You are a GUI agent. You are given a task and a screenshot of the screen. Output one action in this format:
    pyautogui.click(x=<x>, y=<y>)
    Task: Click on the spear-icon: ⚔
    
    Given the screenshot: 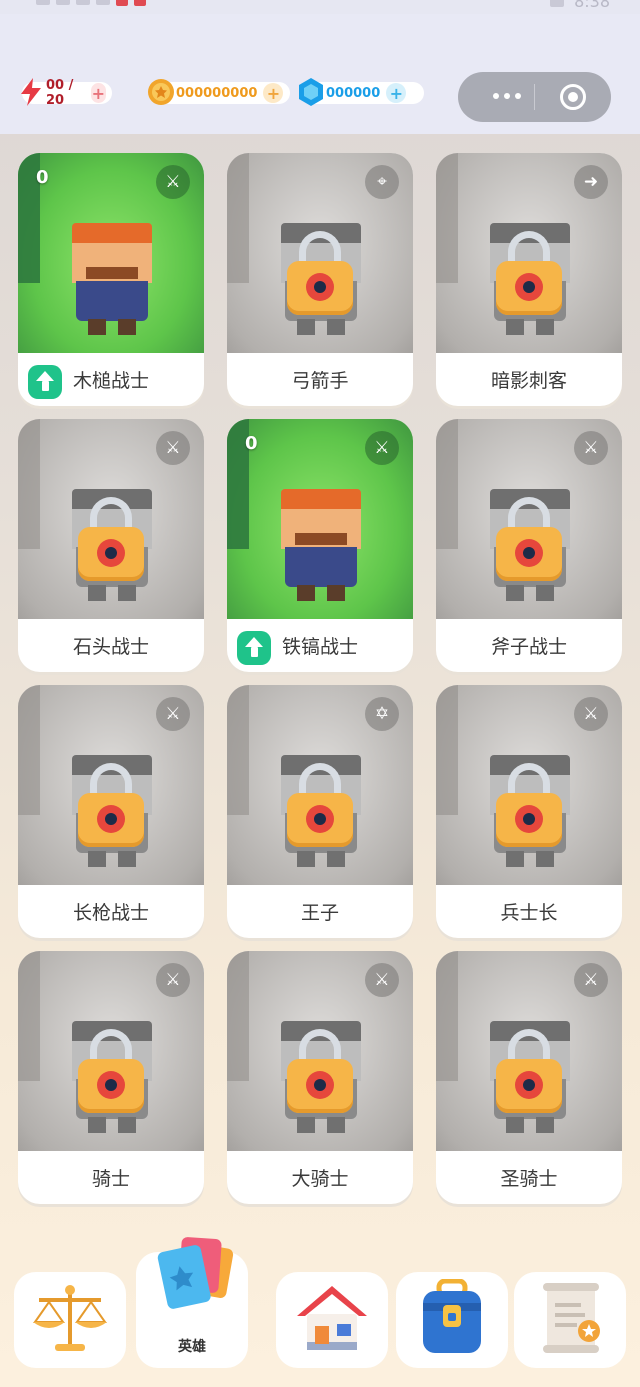 What is the action you would take?
    pyautogui.click(x=173, y=714)
    